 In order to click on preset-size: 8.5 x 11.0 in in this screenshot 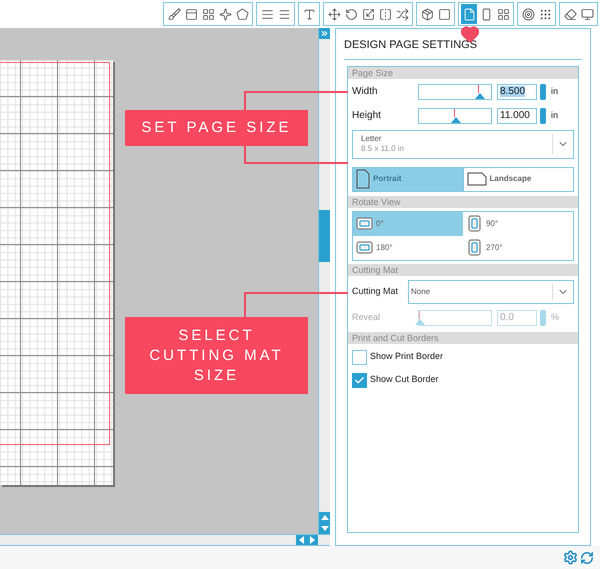, I will do `click(383, 149)`.